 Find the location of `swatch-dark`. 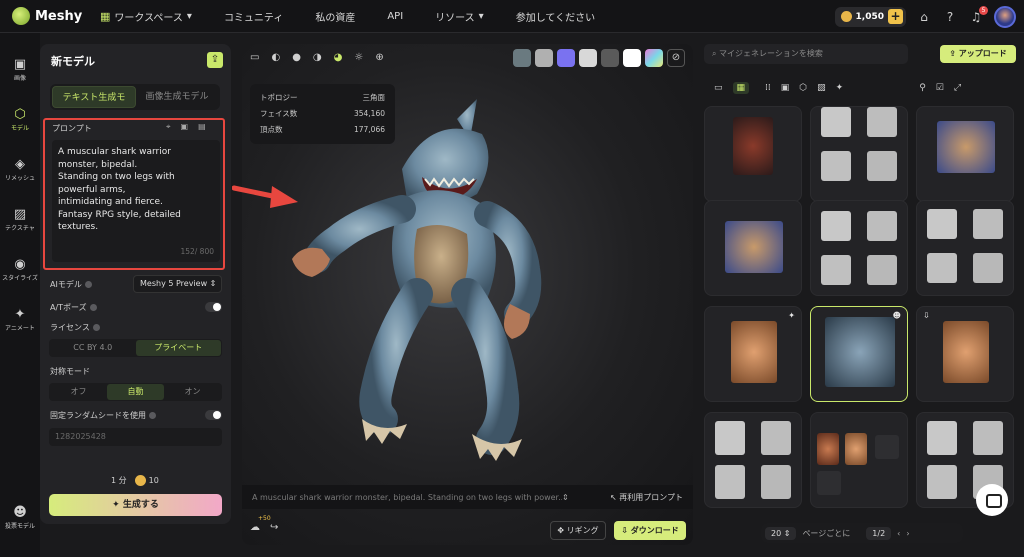

swatch-dark is located at coordinates (610, 58).